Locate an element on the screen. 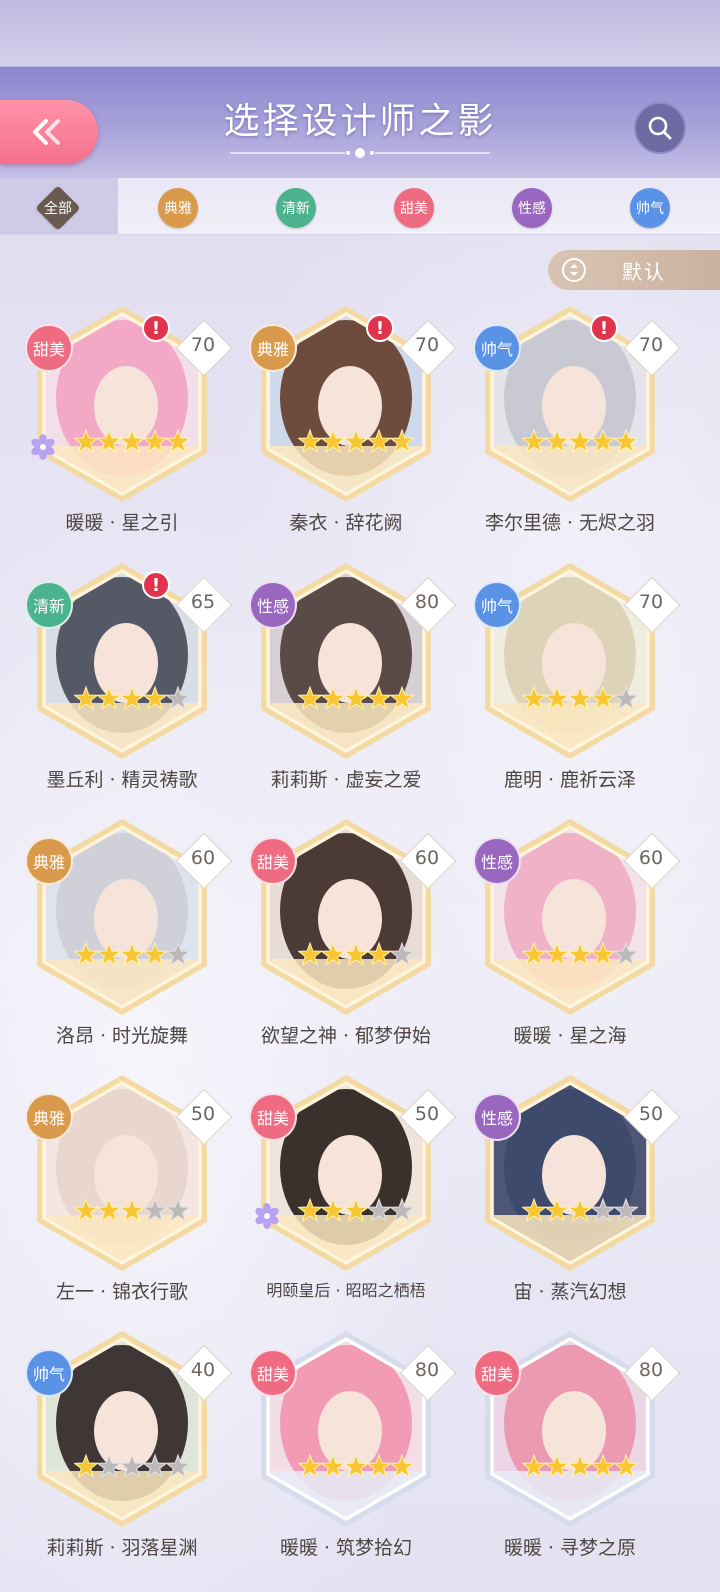 The height and width of the screenshot is (1592, 720). designer-card: 甜美 80 暖暖 · 筑梦拾幻 is located at coordinates (351, 1456).